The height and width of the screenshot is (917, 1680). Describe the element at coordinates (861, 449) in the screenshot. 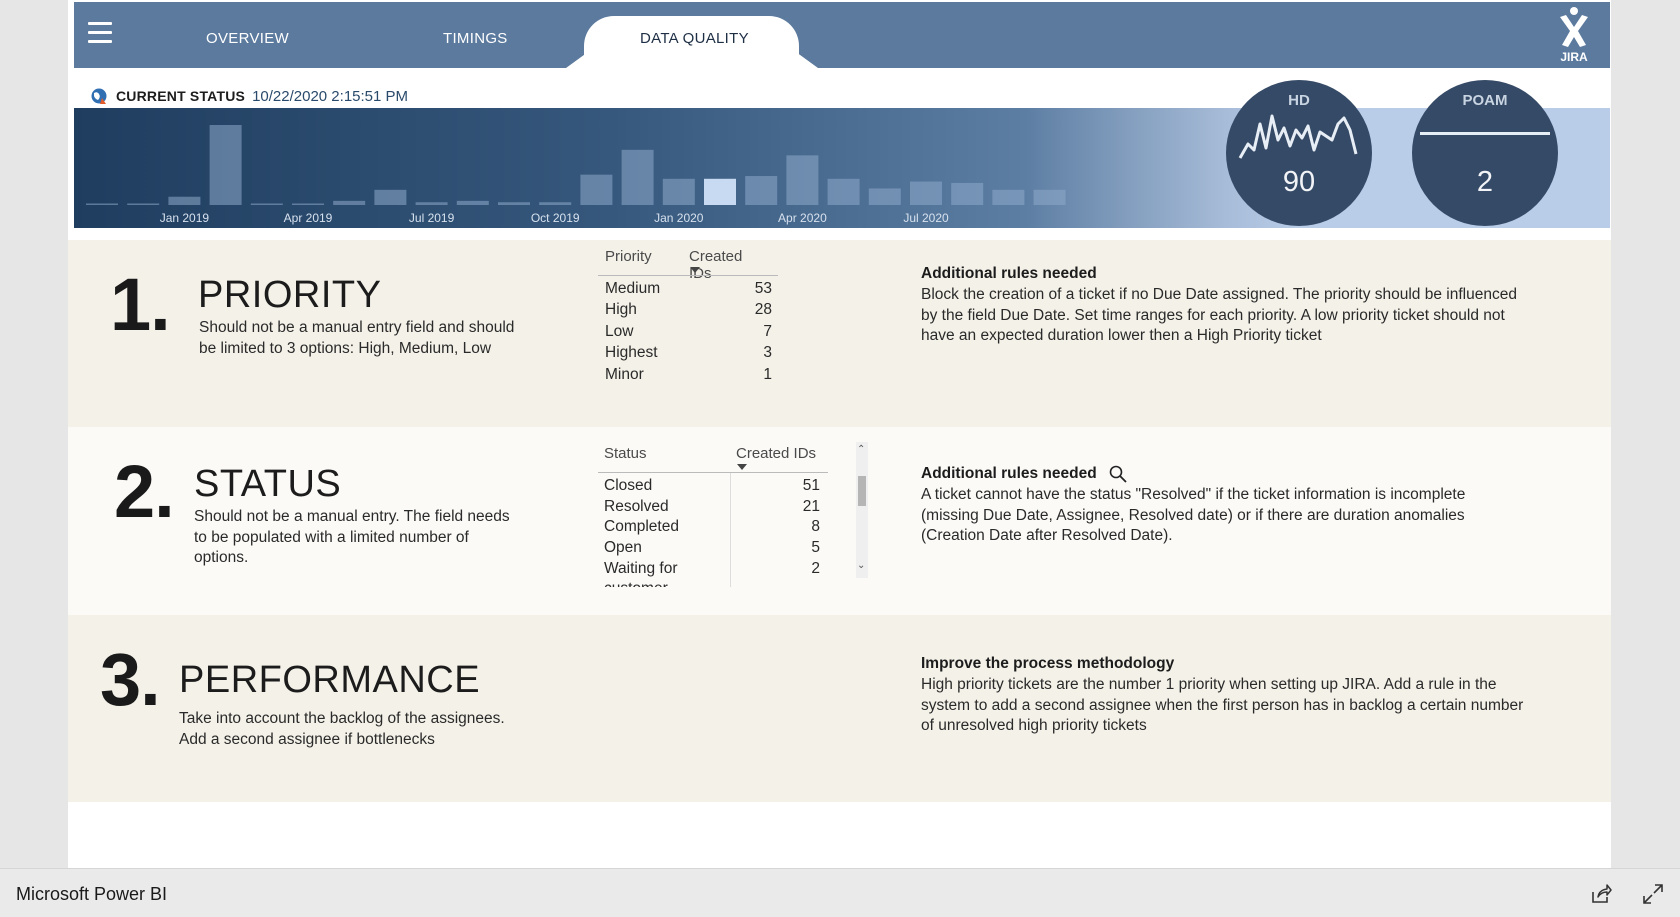

I see `scroll-up-icon: ⌃` at that location.